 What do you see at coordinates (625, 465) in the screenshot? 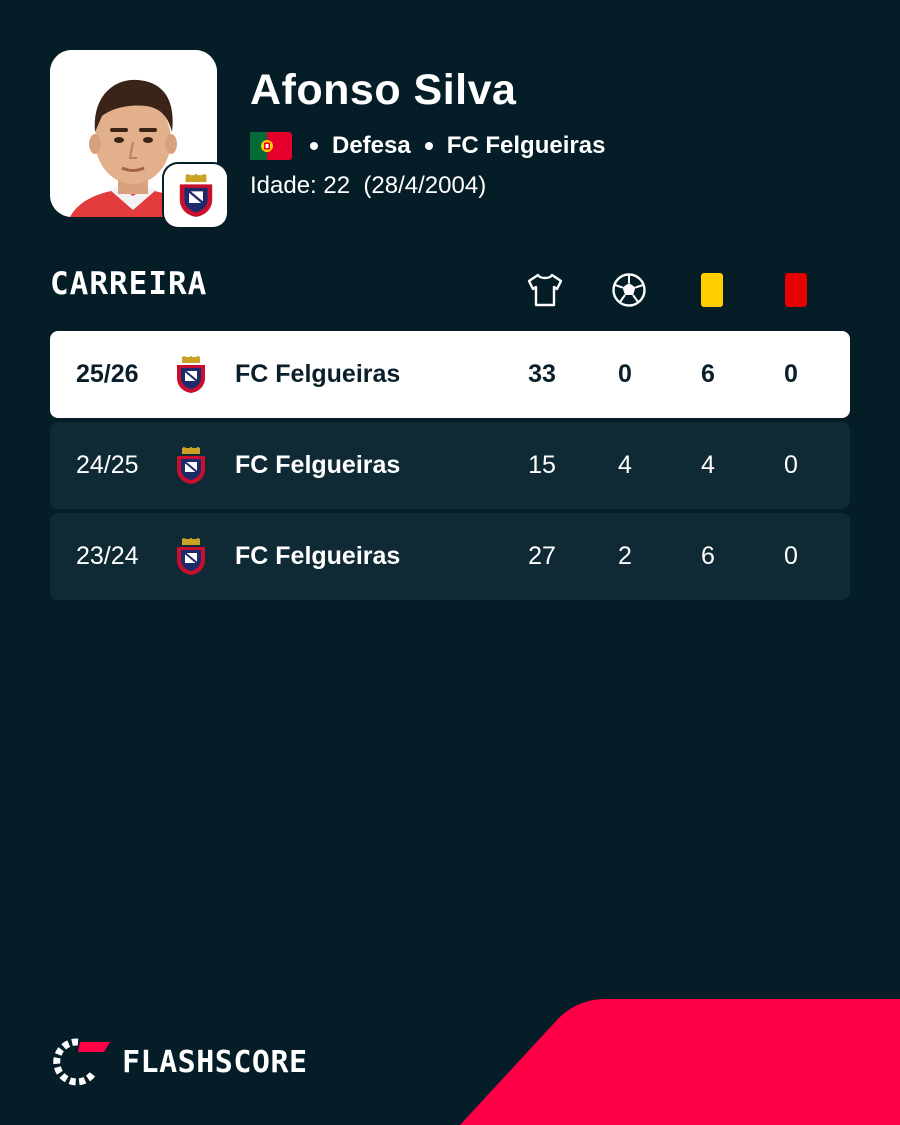
I see `goals-value: 4` at bounding box center [625, 465].